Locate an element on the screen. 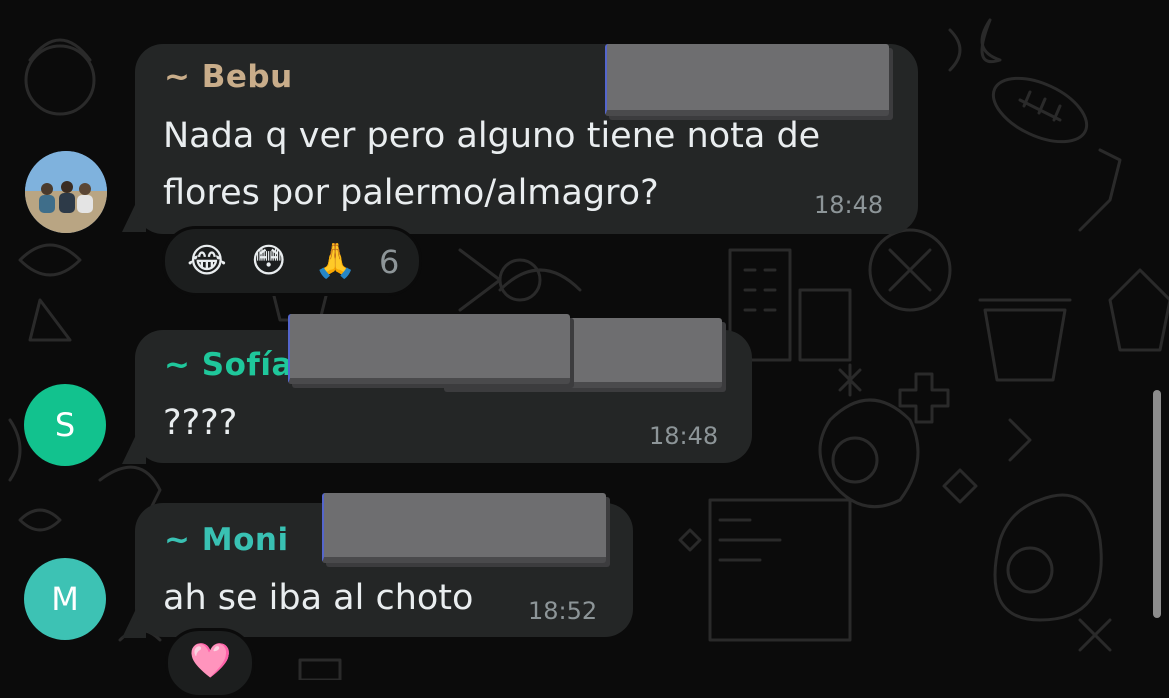  reaction-emoji: 😂 is located at coordinates (207, 261).